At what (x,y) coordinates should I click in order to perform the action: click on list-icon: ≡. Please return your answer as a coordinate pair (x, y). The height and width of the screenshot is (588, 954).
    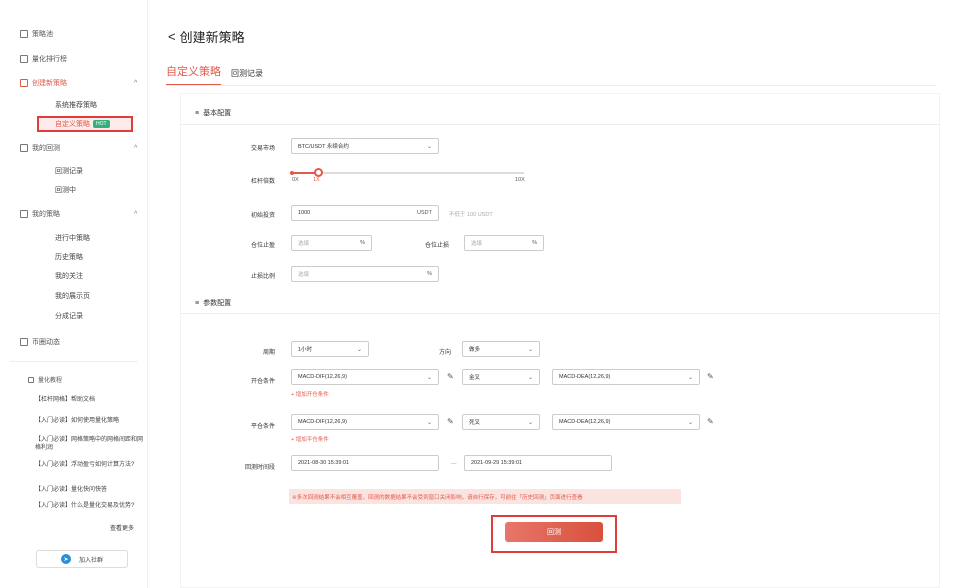
    Looking at the image, I should click on (197, 113).